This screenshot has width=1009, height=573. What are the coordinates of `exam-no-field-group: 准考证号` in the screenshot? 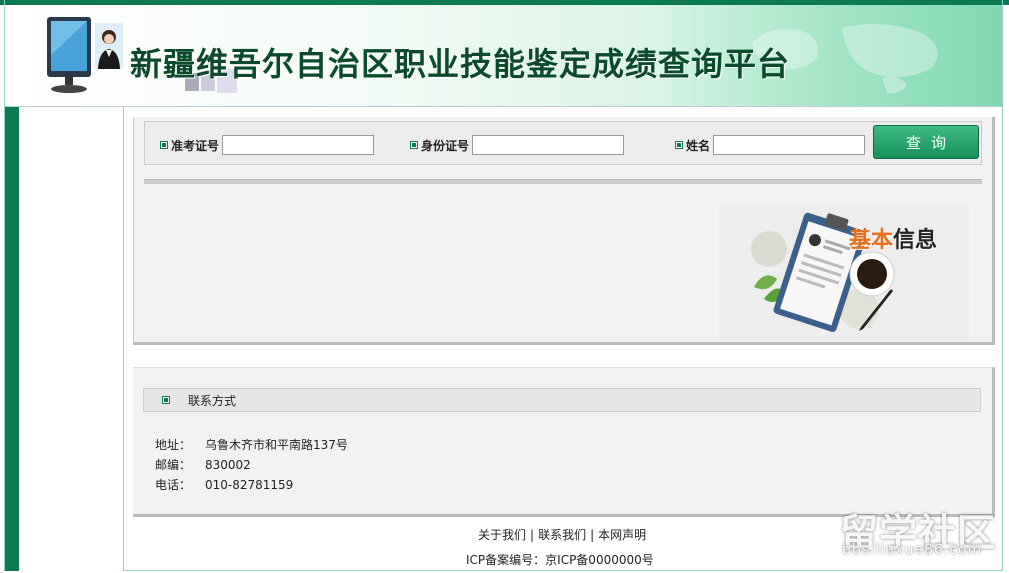 It's located at (267, 145).